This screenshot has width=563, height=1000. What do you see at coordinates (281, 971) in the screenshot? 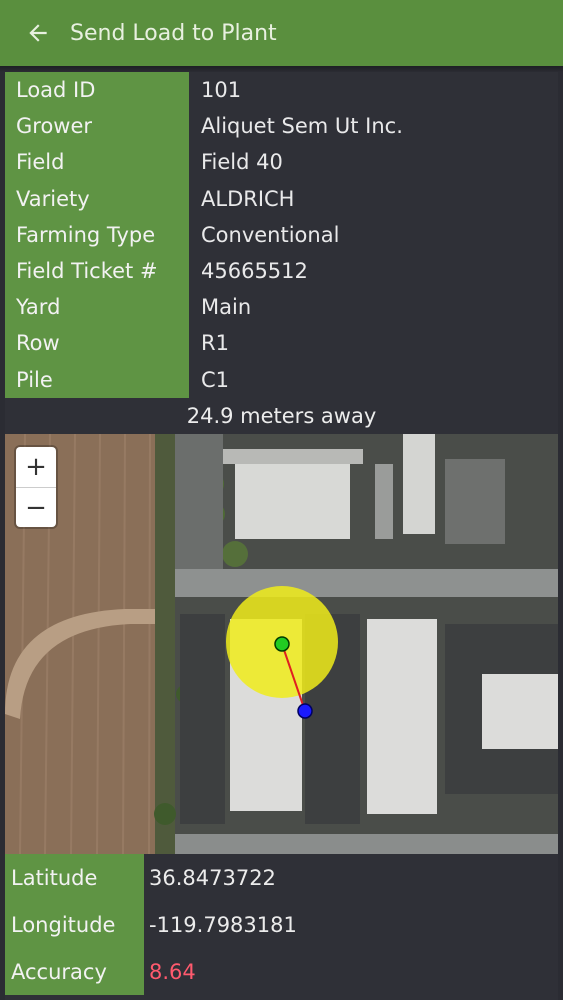
I see `accuracy-row: Accuracy 8.64` at bounding box center [281, 971].